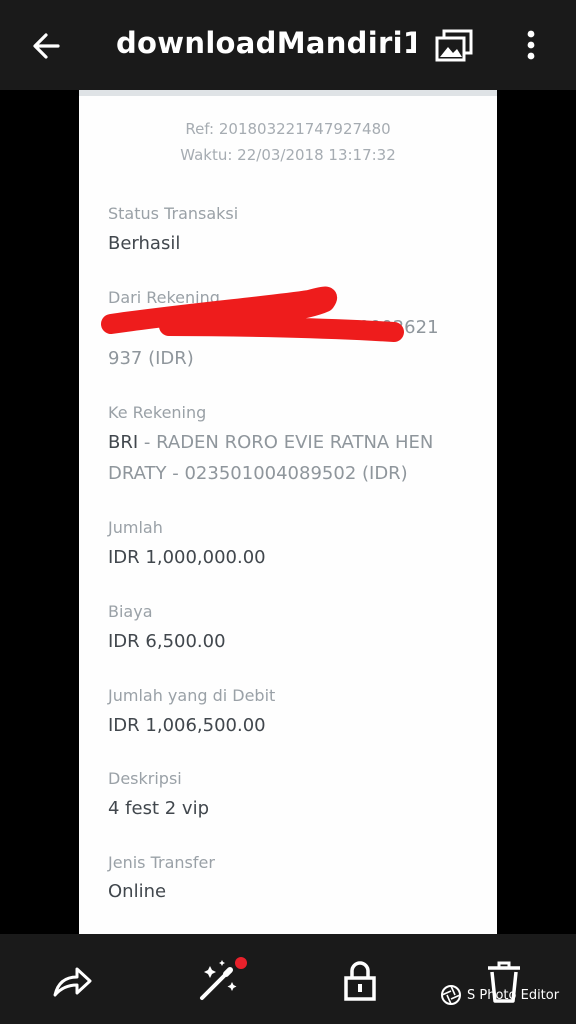 The width and height of the screenshot is (576, 1024). Describe the element at coordinates (161, 862) in the screenshot. I see `transfer-type-label: Jenis Transfer` at that location.